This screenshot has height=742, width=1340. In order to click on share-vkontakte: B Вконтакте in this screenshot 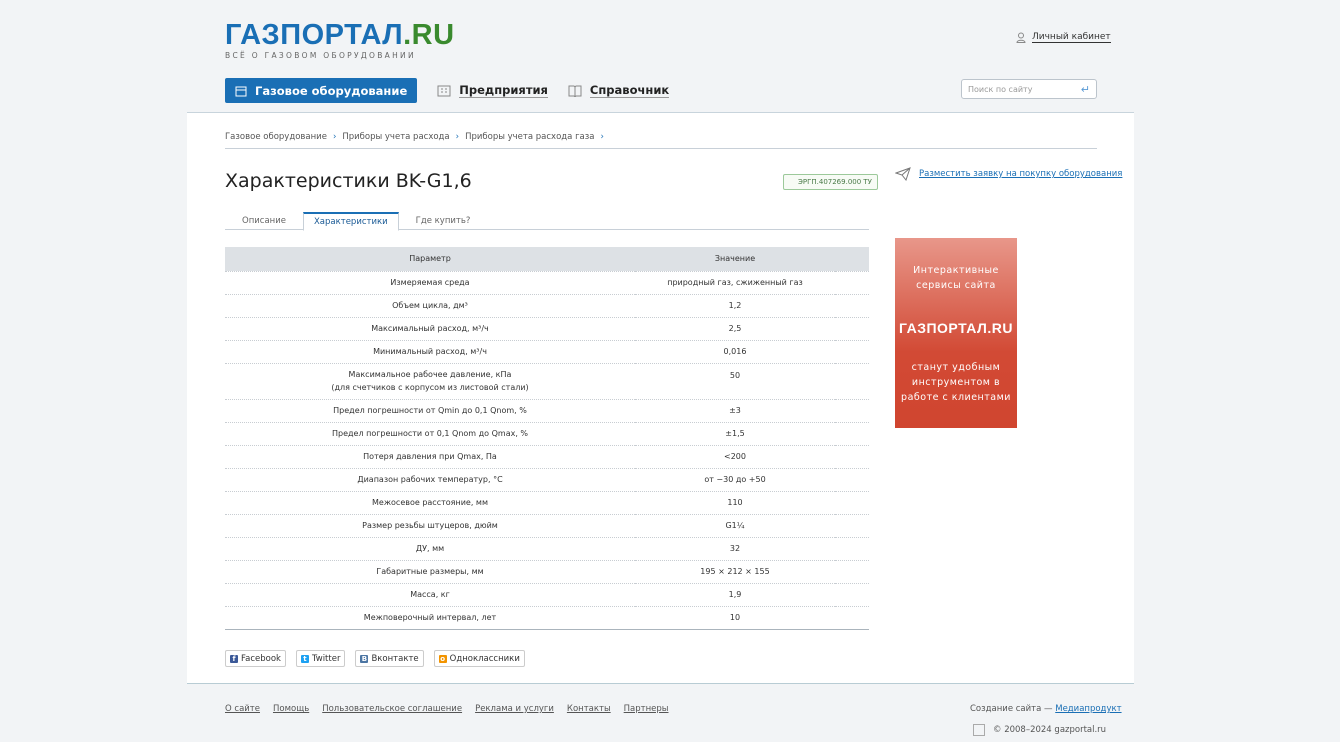, I will do `click(389, 658)`.